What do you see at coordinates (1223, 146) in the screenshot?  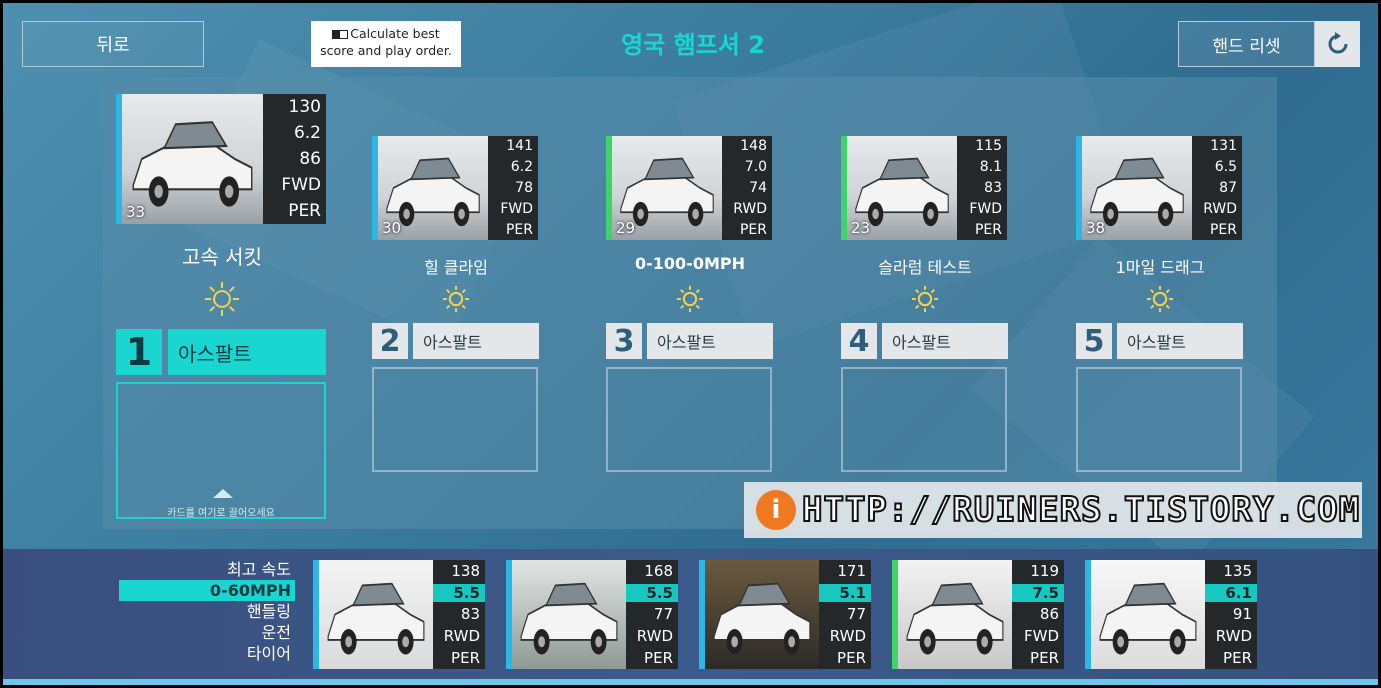 I see `car-stat-value: 131` at bounding box center [1223, 146].